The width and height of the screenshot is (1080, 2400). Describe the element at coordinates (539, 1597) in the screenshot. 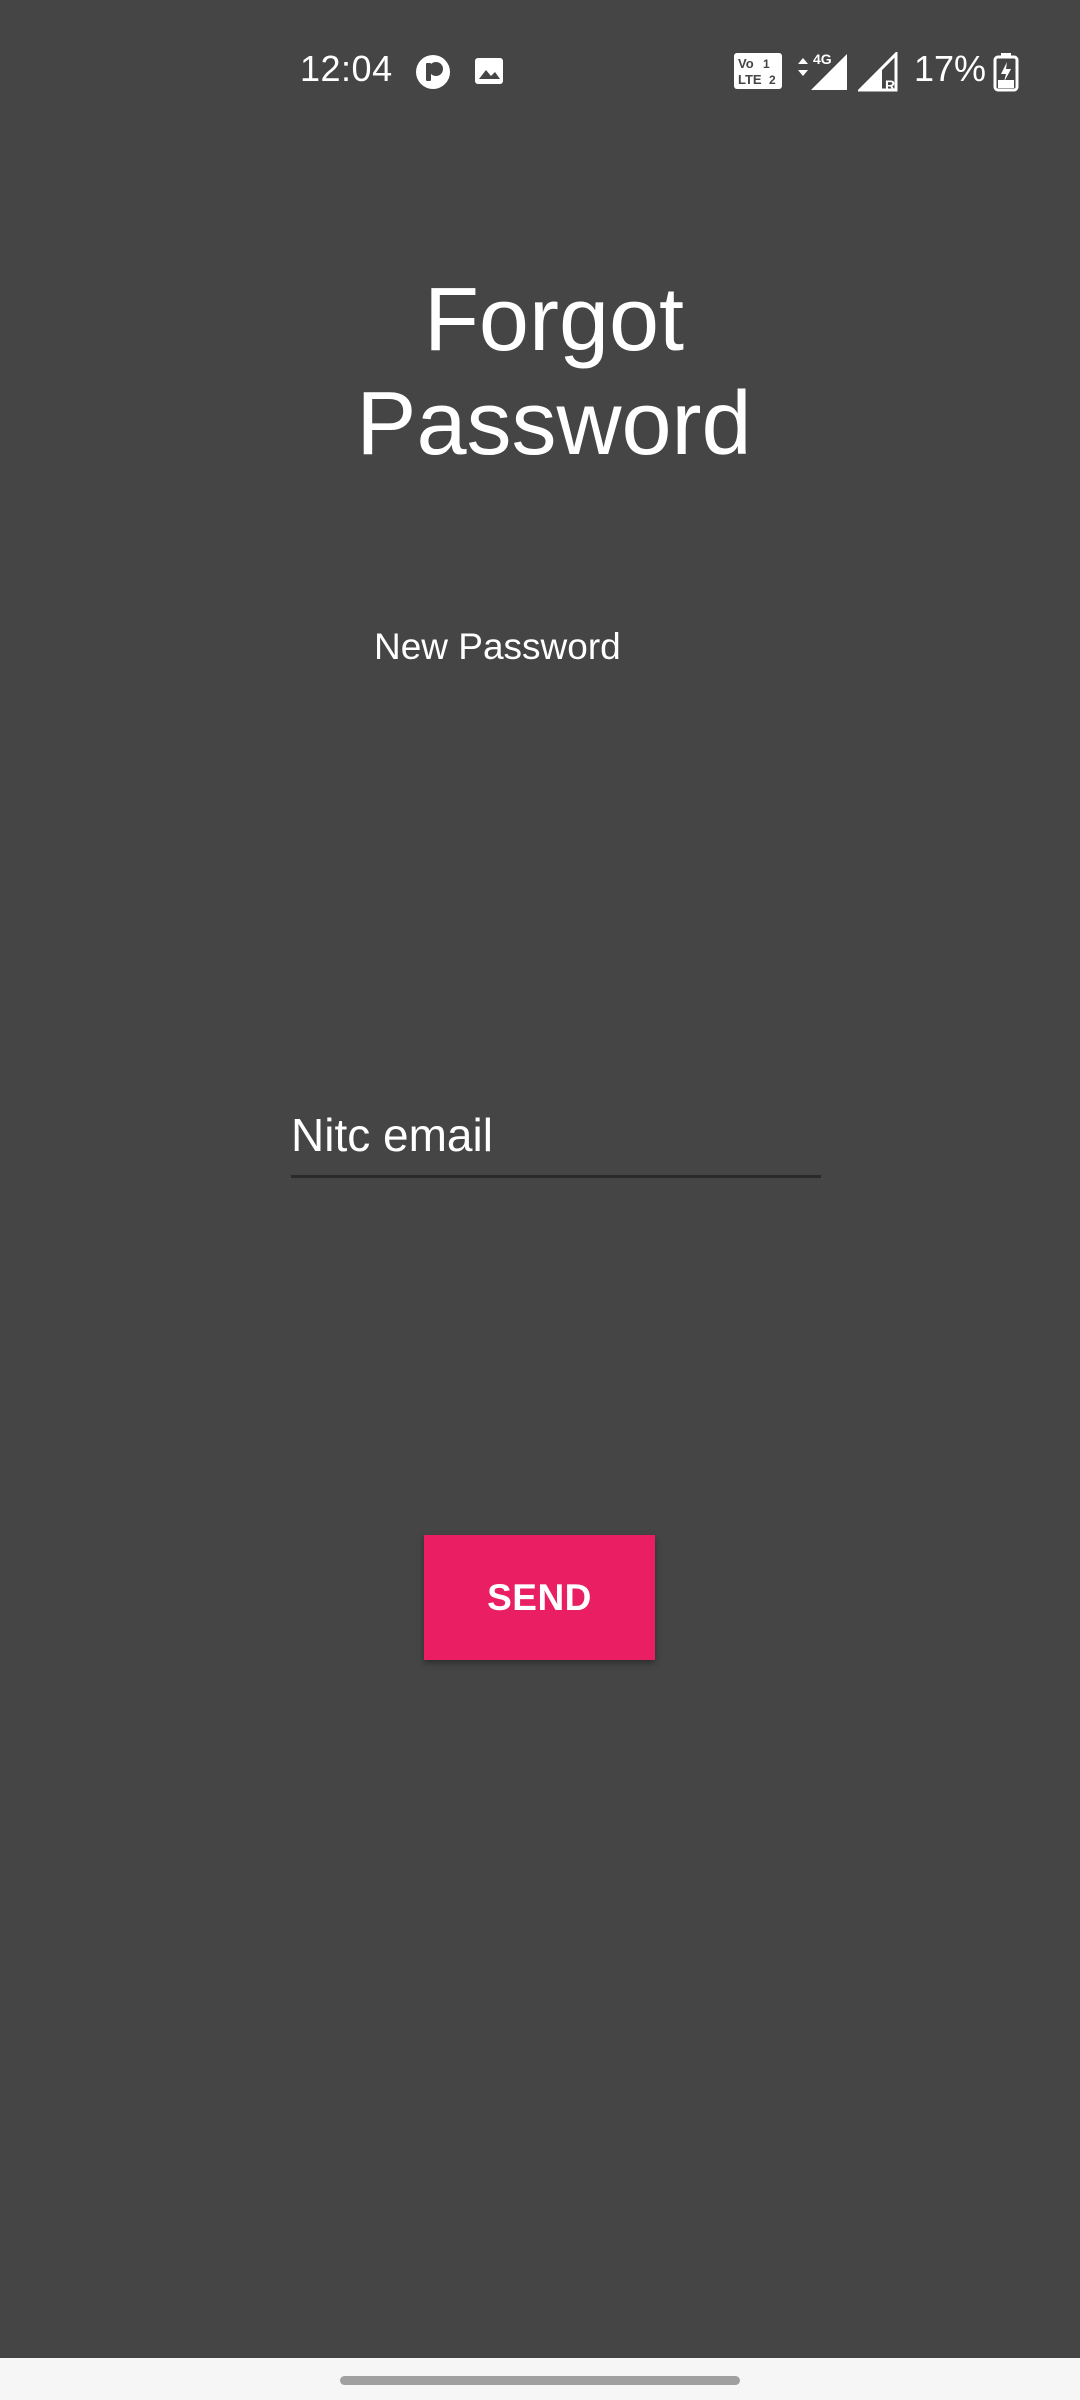

I see `send-button: SEND` at that location.